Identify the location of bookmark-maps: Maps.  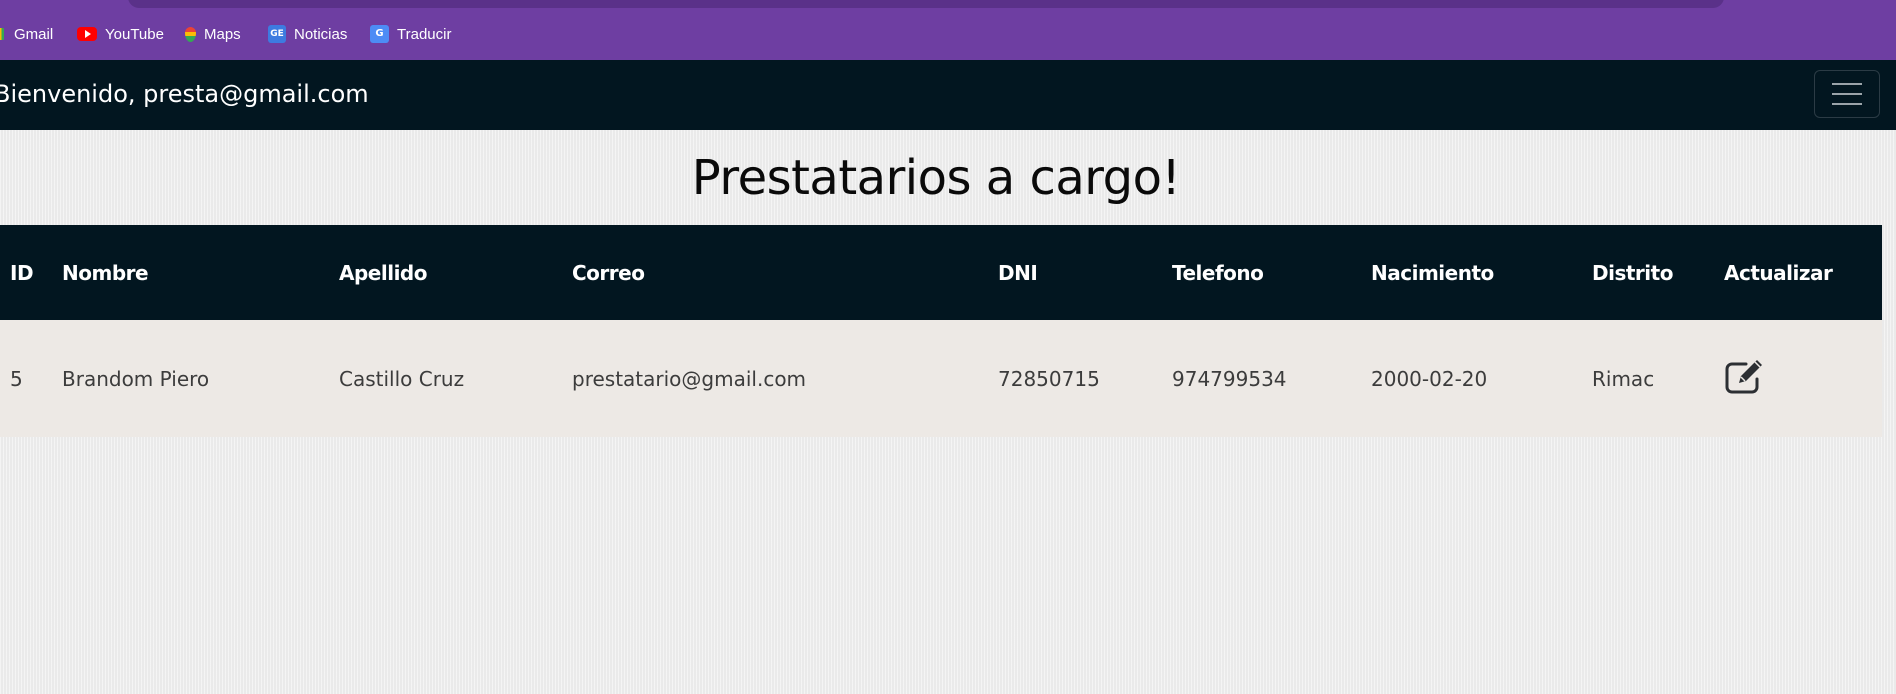
(213, 34).